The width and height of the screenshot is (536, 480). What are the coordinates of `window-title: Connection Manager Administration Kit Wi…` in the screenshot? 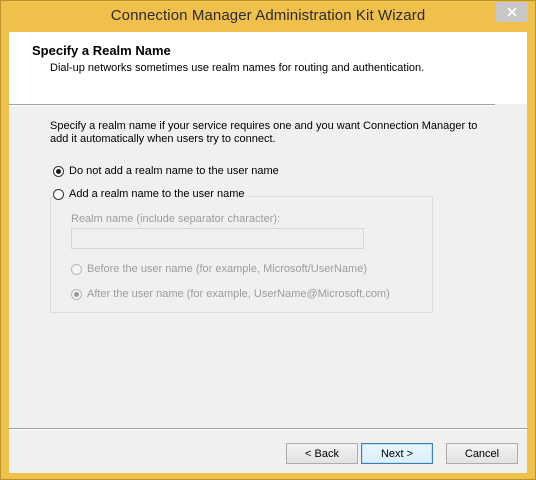 It's located at (268, 15).